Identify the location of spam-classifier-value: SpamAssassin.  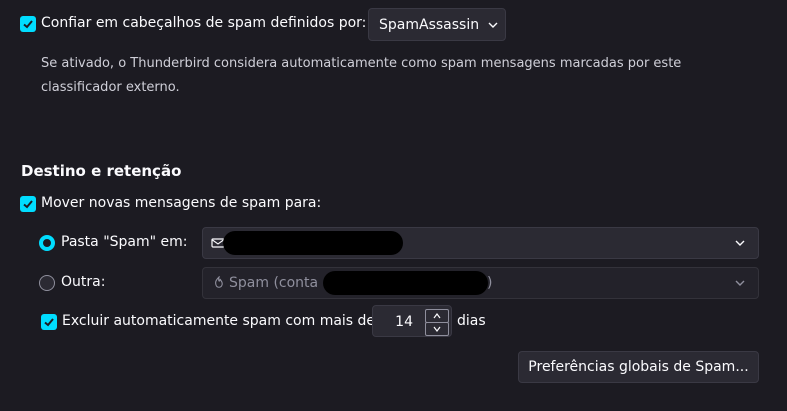
(429, 24).